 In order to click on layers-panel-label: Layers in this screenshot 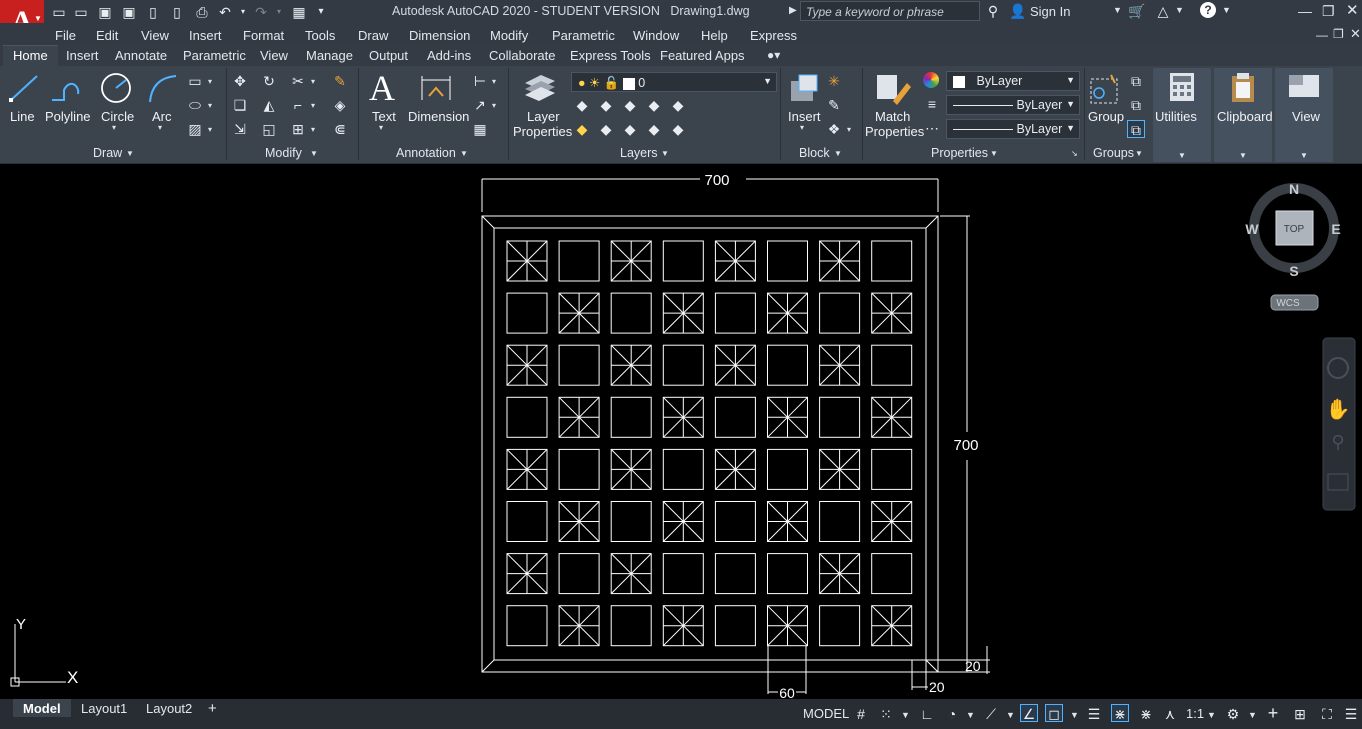, I will do `click(639, 153)`.